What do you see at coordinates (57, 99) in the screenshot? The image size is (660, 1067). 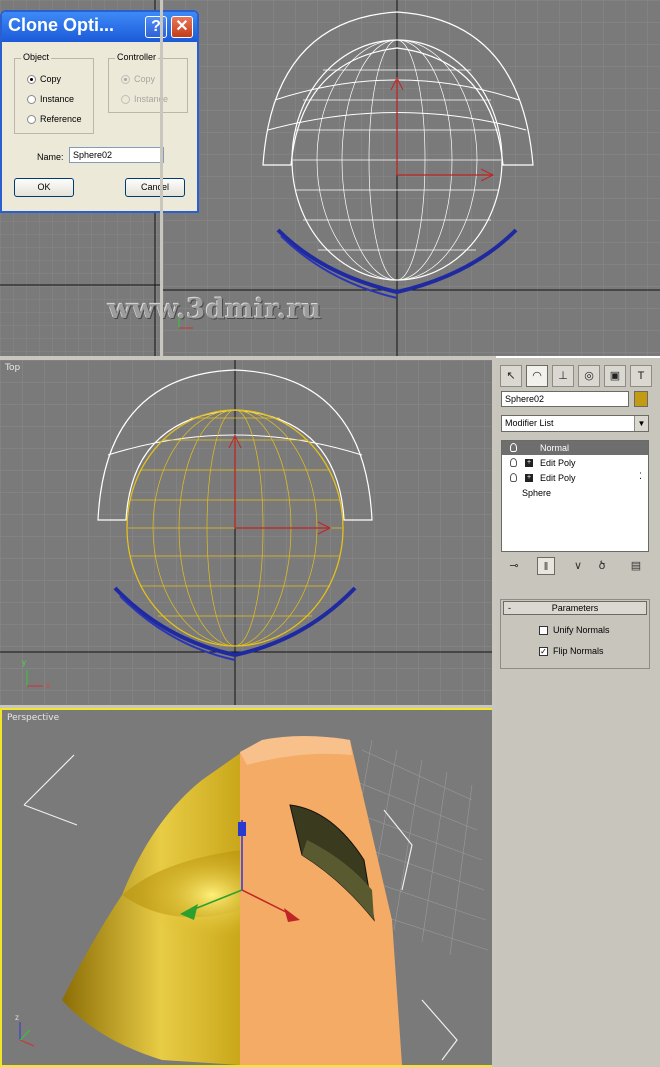 I see `radio-label: Instance` at bounding box center [57, 99].